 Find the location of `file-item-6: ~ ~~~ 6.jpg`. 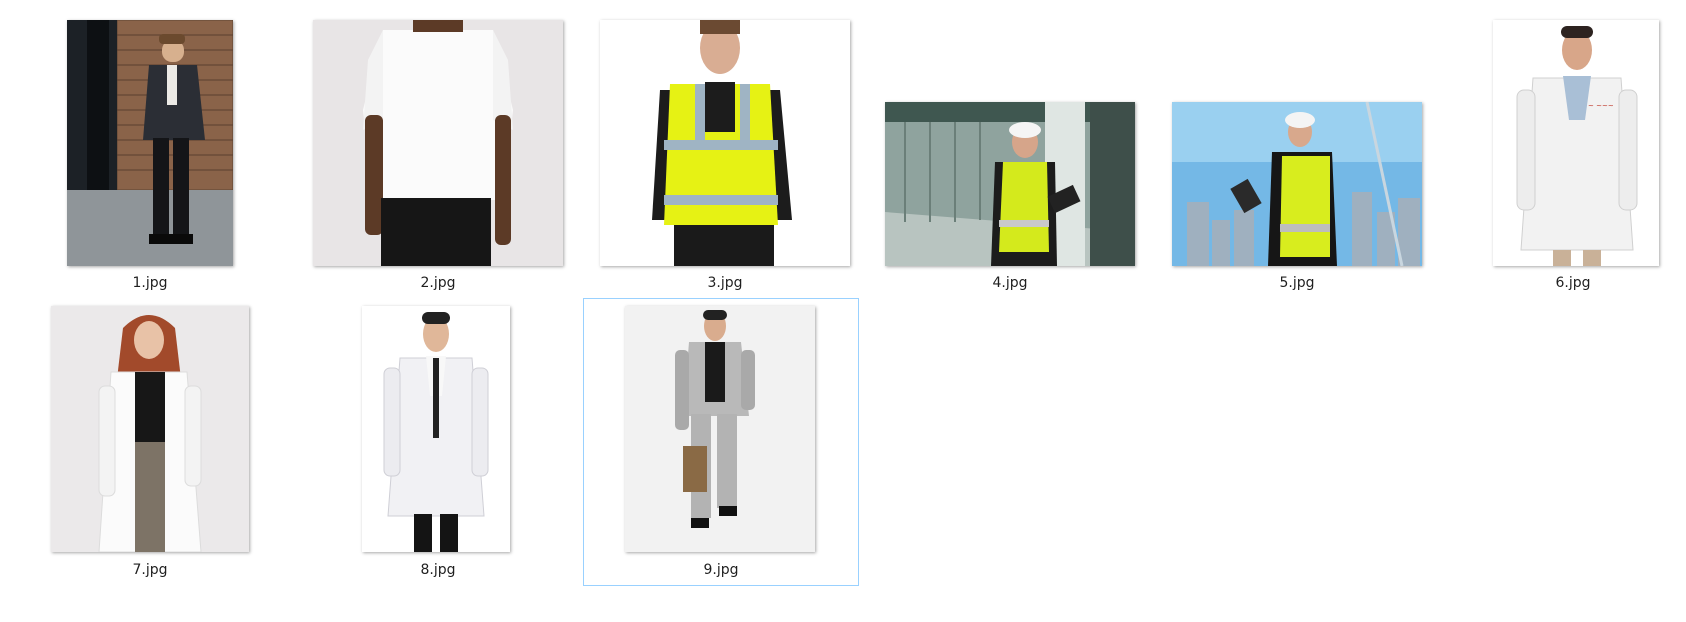

file-item-6: ~ ~~~ 6.jpg is located at coordinates (1573, 152).